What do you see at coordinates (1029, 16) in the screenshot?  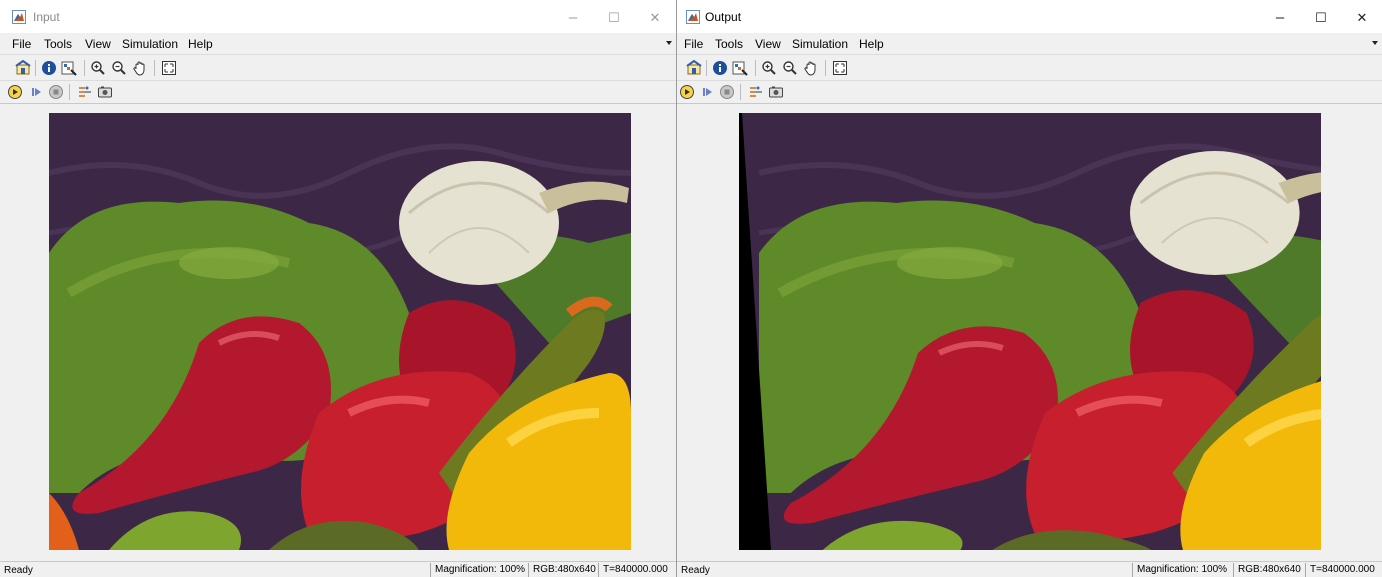 I see `title-bar: Output – ☐ ✕` at bounding box center [1029, 16].